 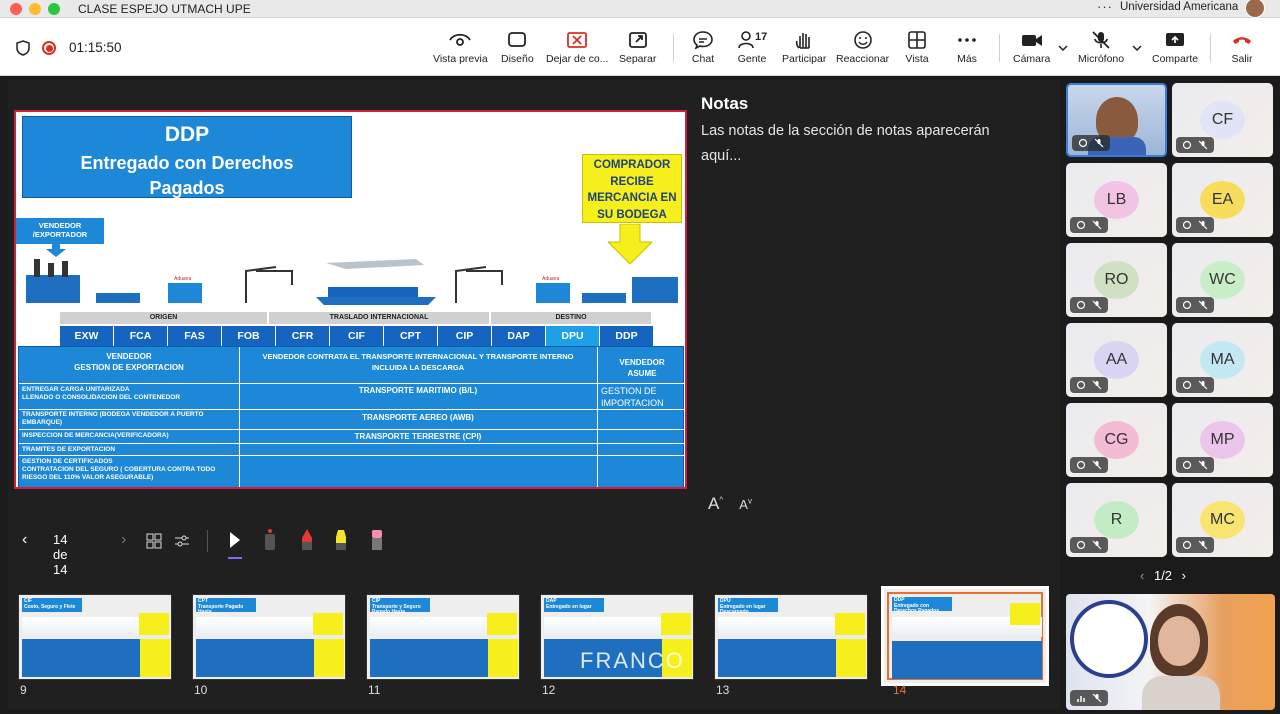 I want to click on warehouse-icon, so click(x=655, y=290).